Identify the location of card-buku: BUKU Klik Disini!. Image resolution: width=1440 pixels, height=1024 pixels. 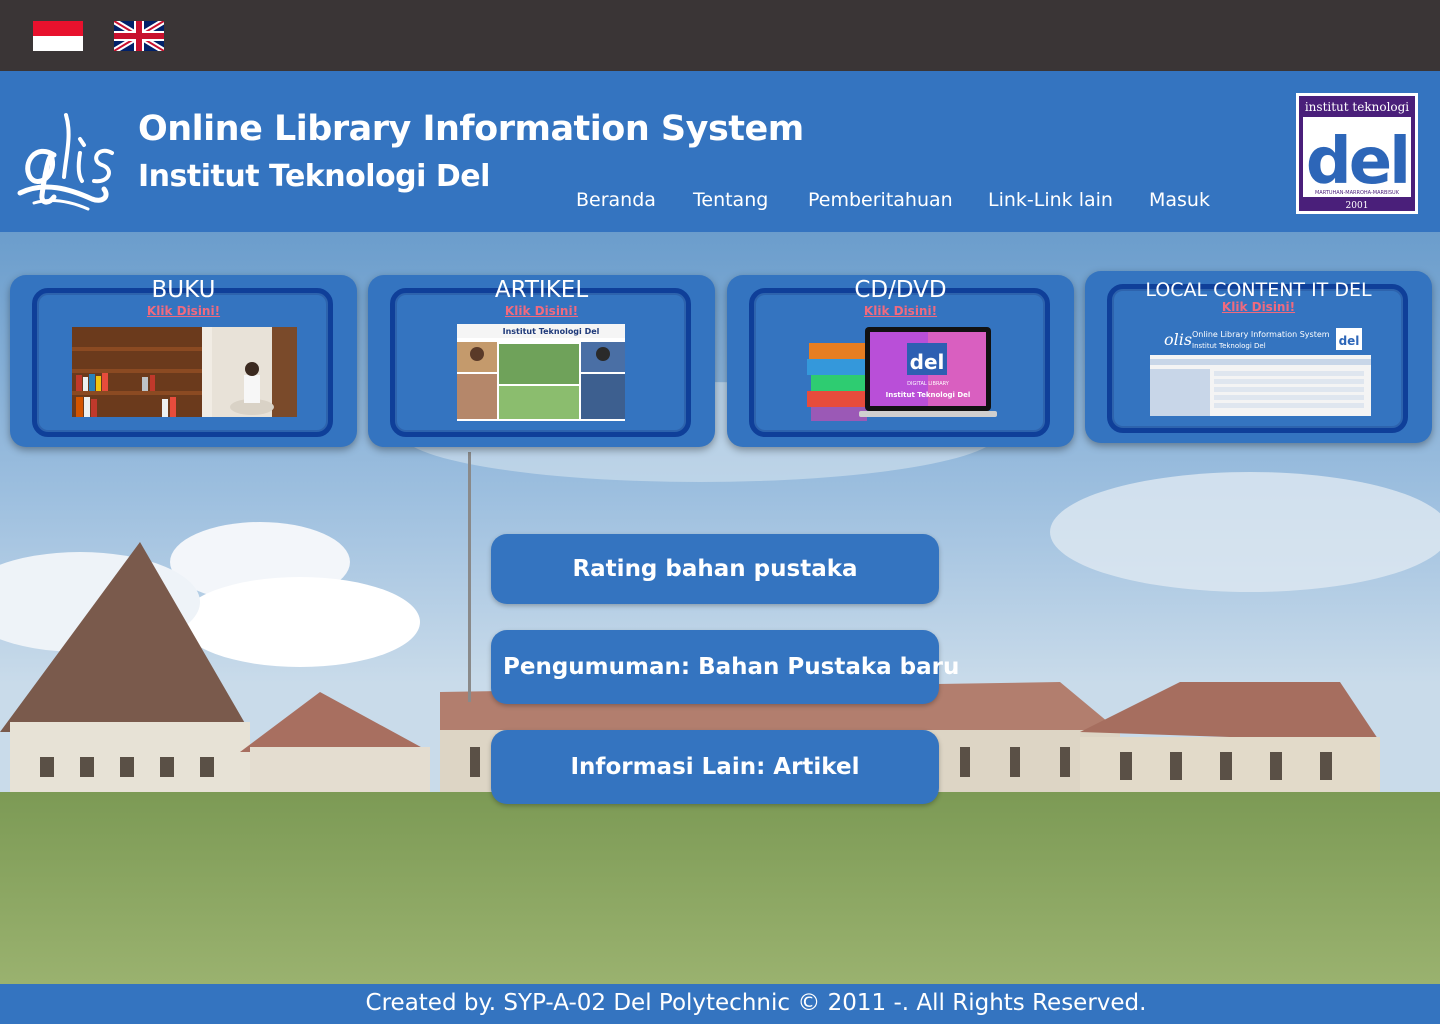
(183, 361).